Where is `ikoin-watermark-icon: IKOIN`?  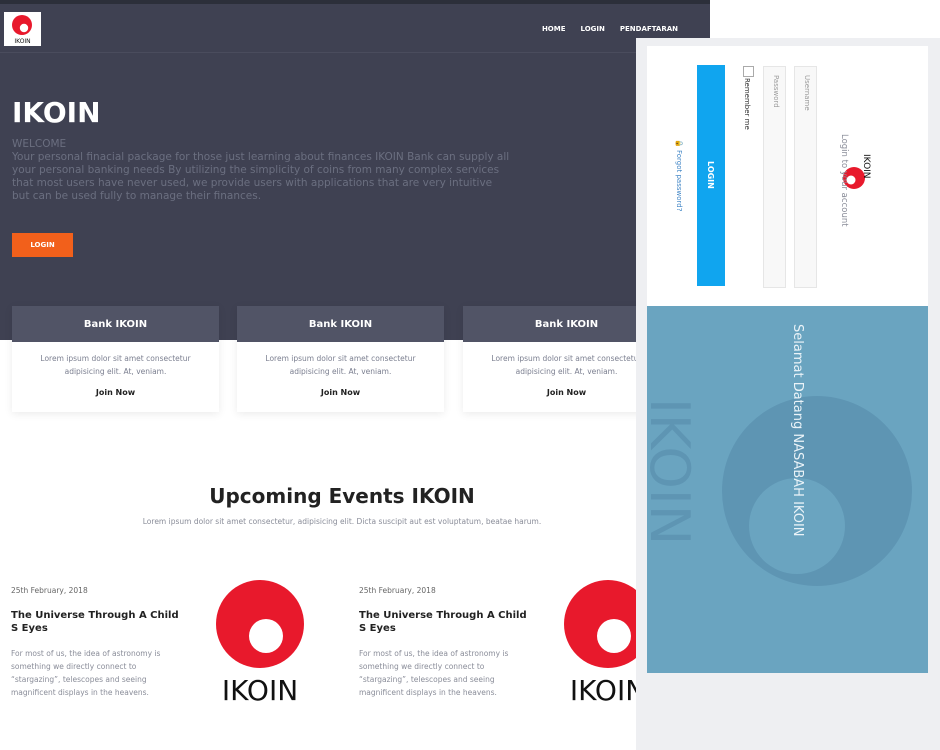
ikoin-watermark-icon: IKOIN is located at coordinates (779, 491).